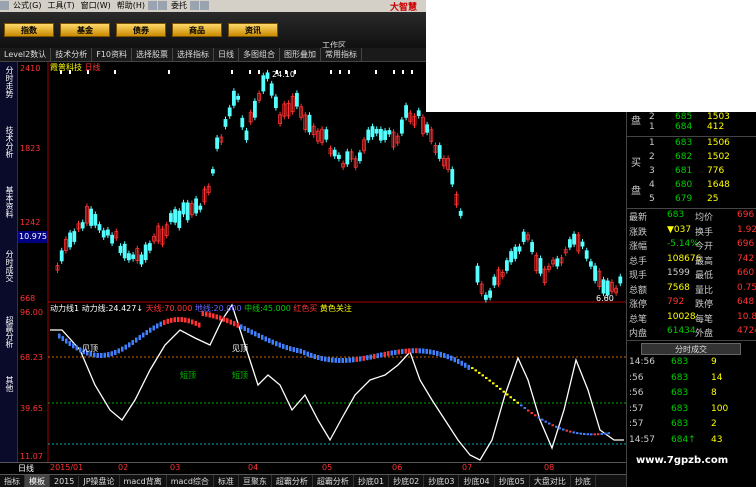 This screenshot has height=487, width=756. Describe the element at coordinates (550, 481) in the screenshot. I see `tab-item: 大盘对比` at that location.